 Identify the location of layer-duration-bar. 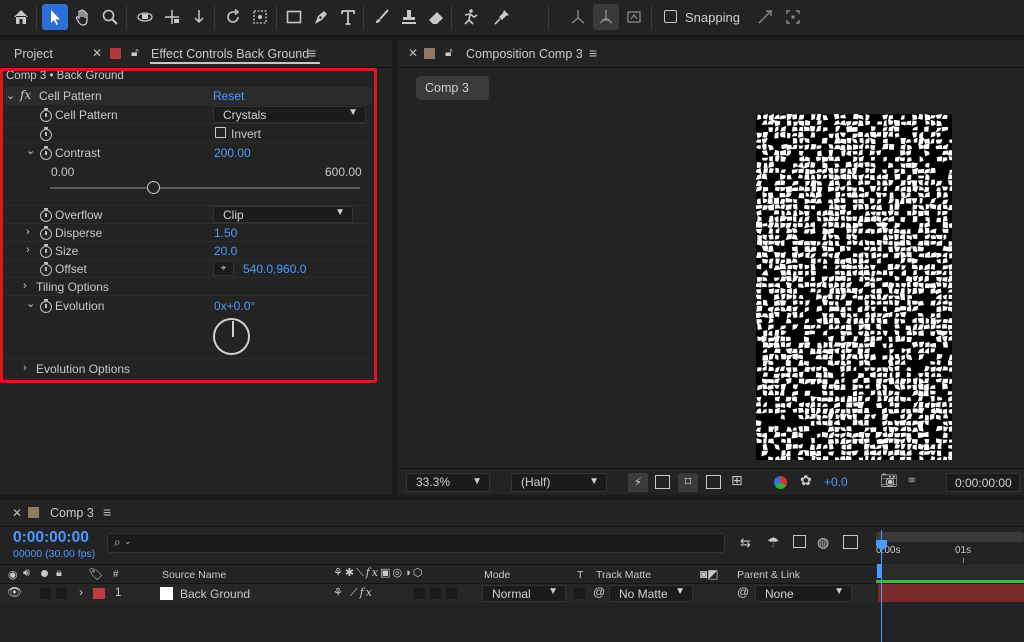
(951, 593).